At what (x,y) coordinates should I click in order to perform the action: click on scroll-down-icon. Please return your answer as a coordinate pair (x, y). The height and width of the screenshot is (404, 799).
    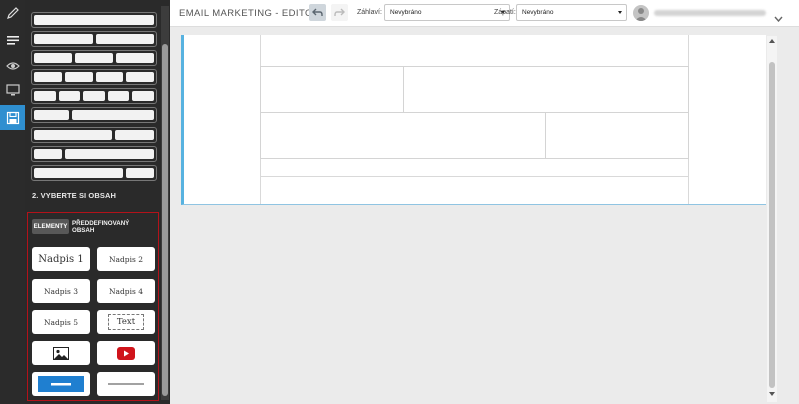
    Looking at the image, I should click on (772, 394).